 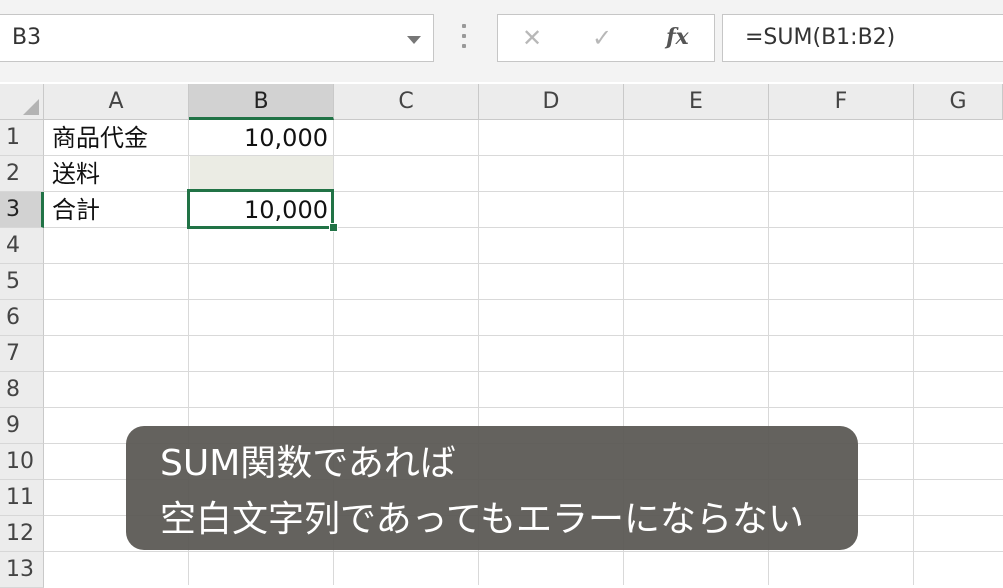 I want to click on column-header-F: F, so click(x=841, y=102).